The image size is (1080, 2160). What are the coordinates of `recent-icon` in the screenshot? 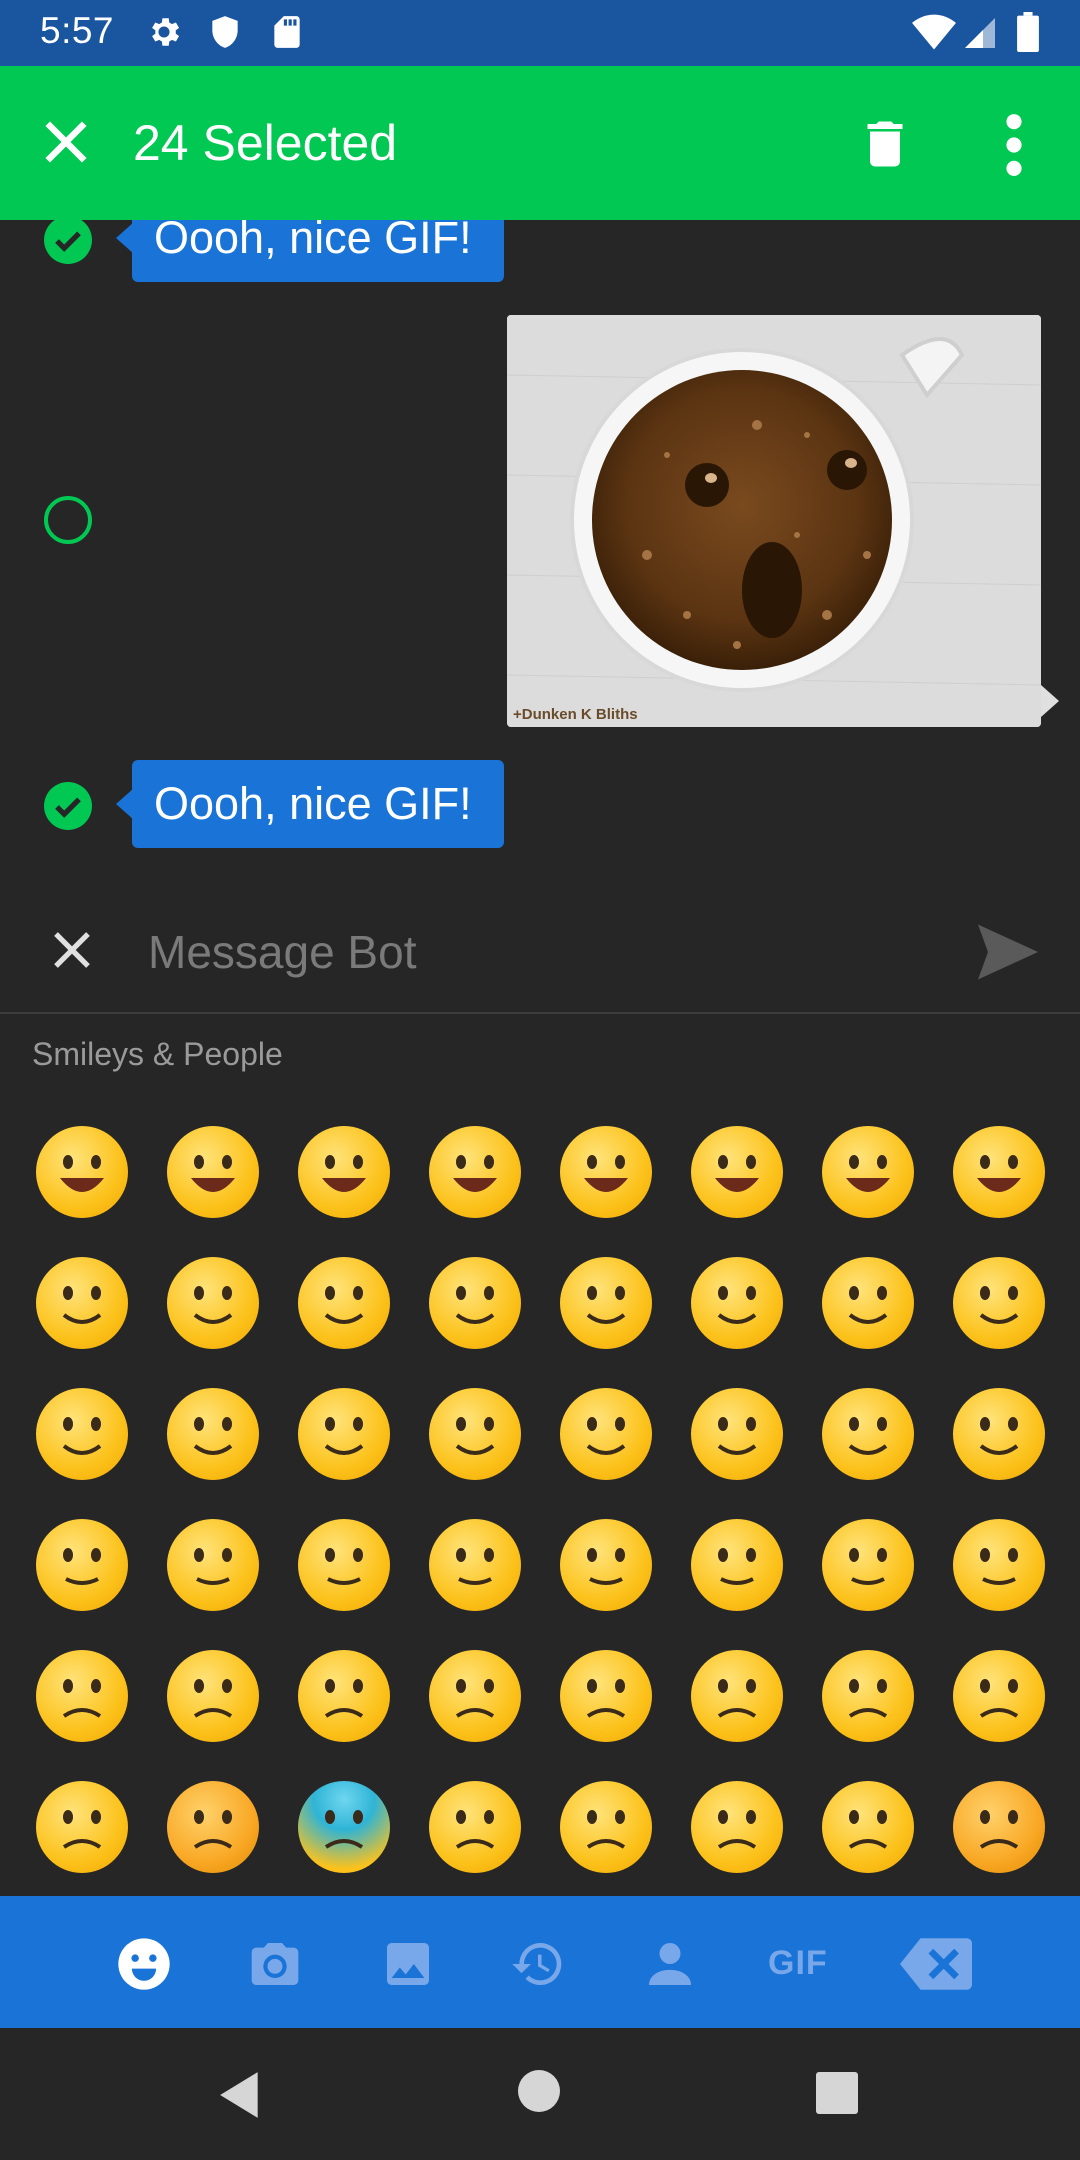 It's located at (538, 1964).